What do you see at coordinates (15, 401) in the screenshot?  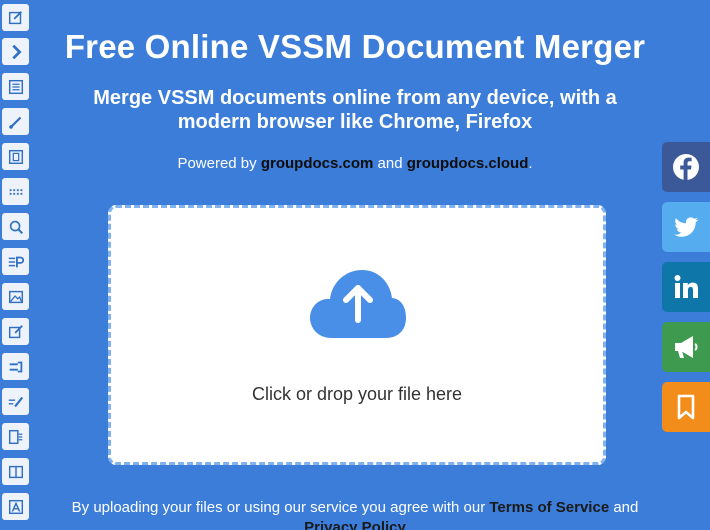 I see `pen-lines-icon` at bounding box center [15, 401].